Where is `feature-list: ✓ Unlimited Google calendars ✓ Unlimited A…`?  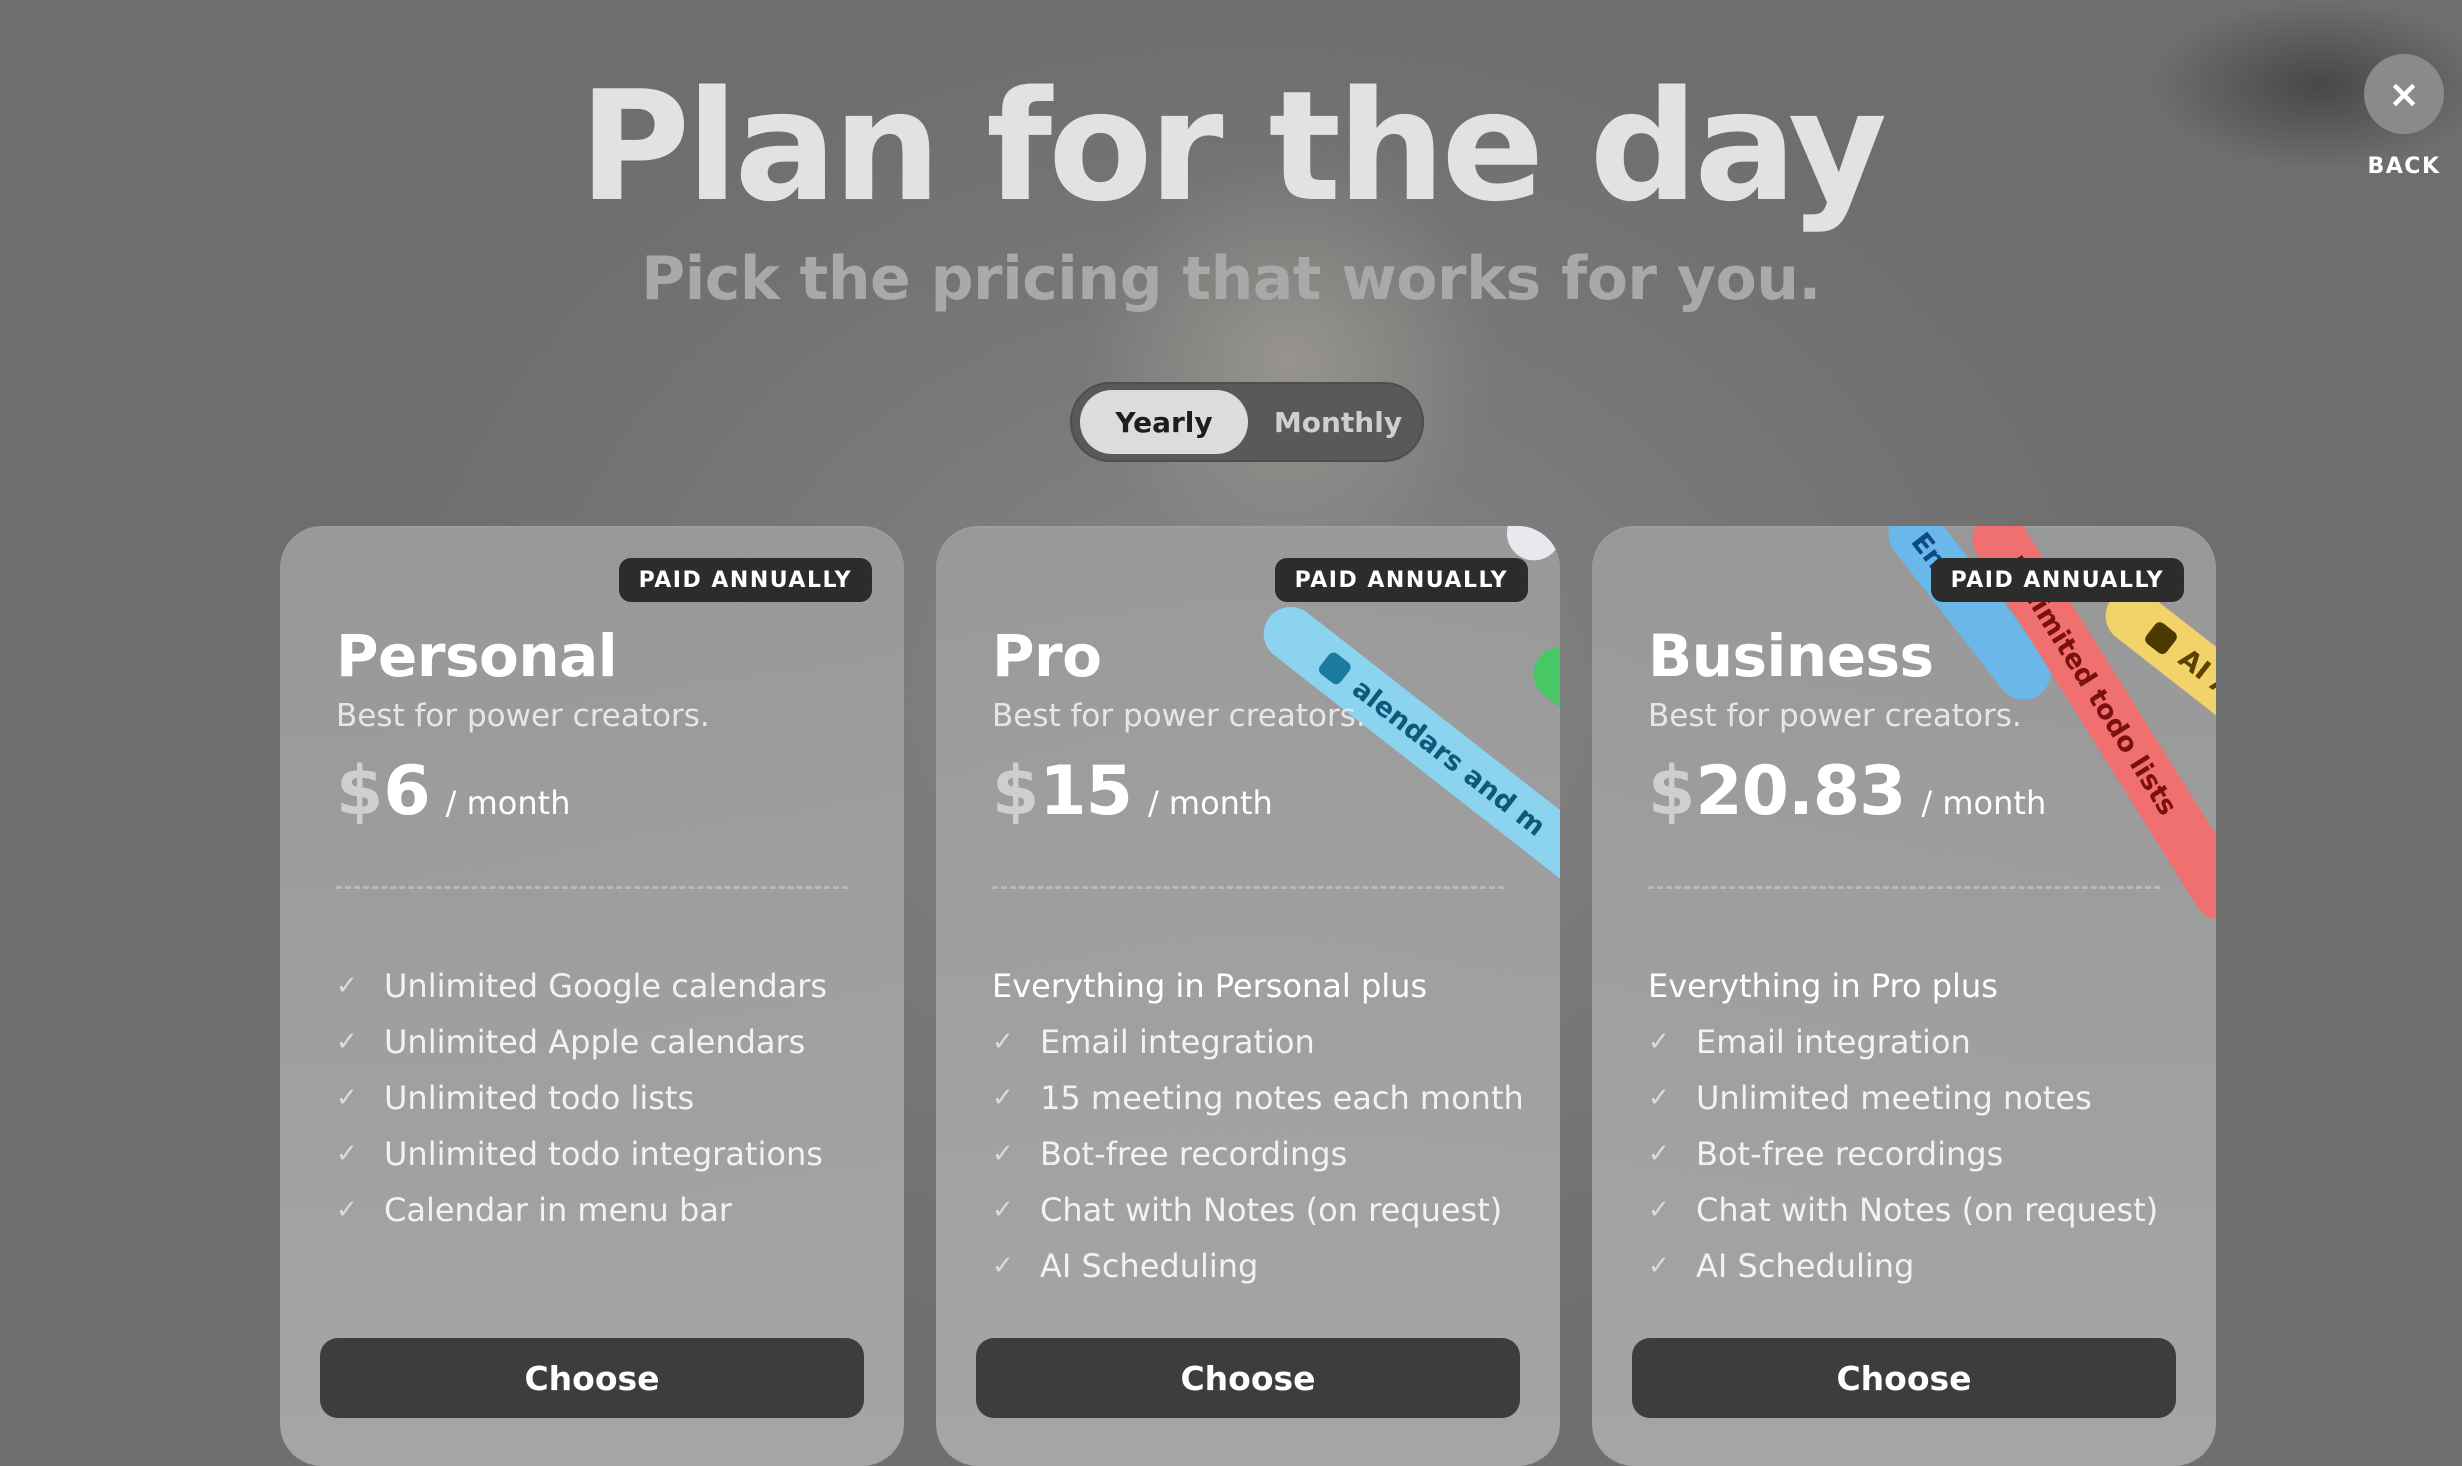 feature-list: ✓ Unlimited Google calendars ✓ Unlimited A… is located at coordinates (581, 1098).